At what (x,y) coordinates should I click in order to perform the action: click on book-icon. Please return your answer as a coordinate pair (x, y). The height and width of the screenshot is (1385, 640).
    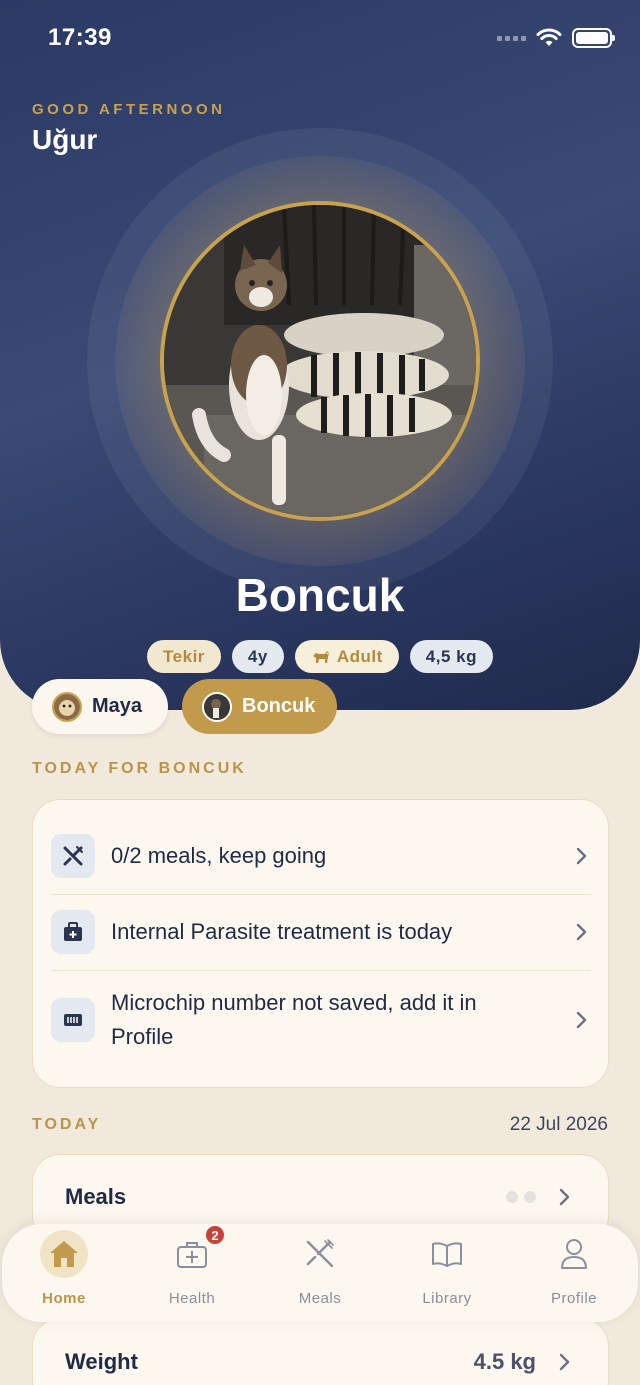
    Looking at the image, I should click on (447, 1254).